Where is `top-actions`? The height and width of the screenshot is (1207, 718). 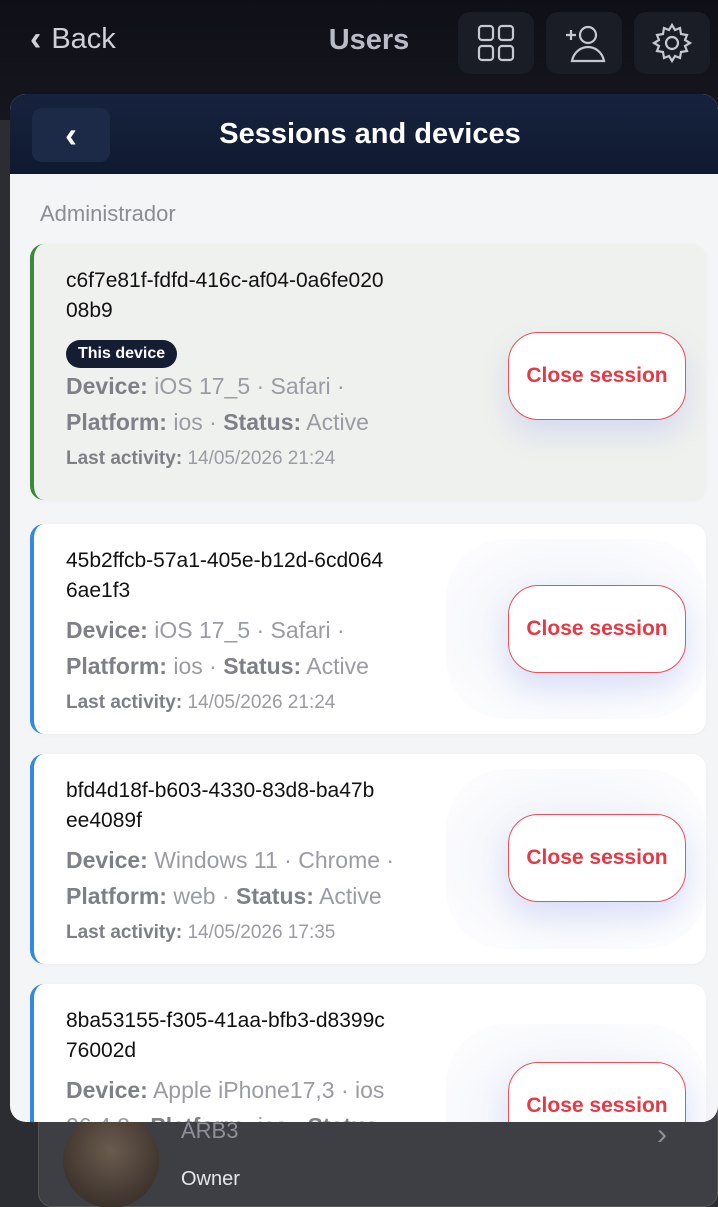 top-actions is located at coordinates (584, 43).